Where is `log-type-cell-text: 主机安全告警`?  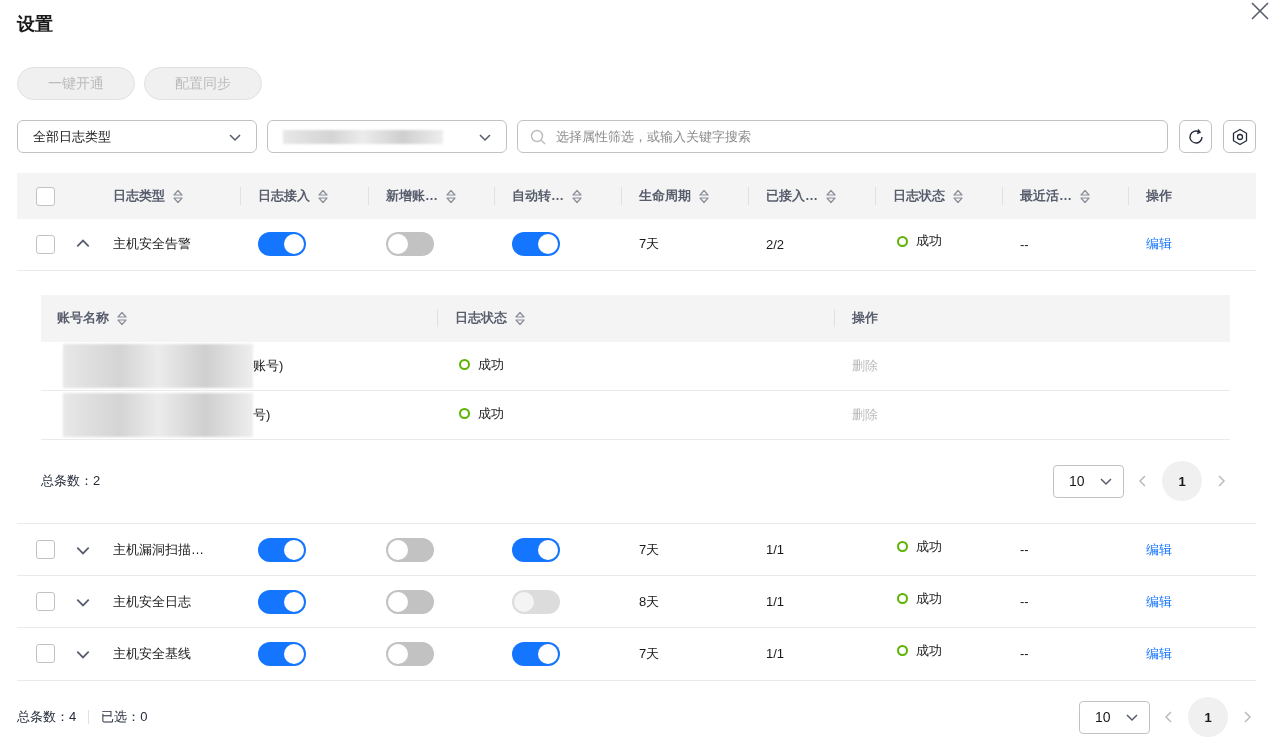
log-type-cell-text: 主机安全告警 is located at coordinates (152, 244).